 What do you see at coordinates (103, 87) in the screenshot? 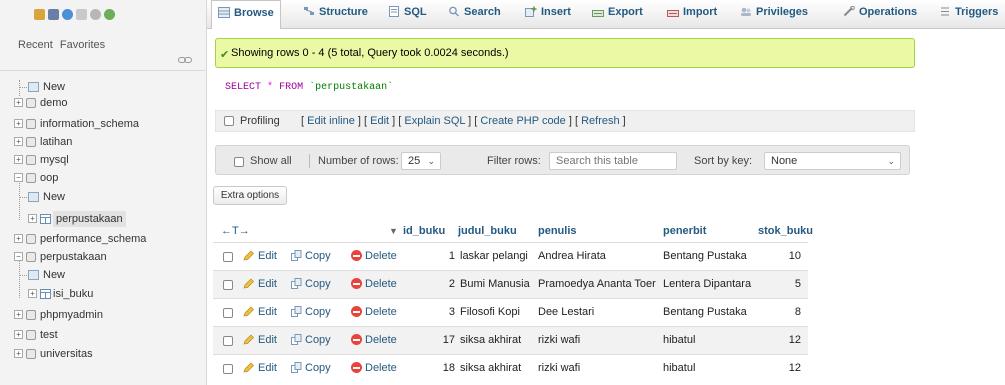
I see `tree-item-new: New` at bounding box center [103, 87].